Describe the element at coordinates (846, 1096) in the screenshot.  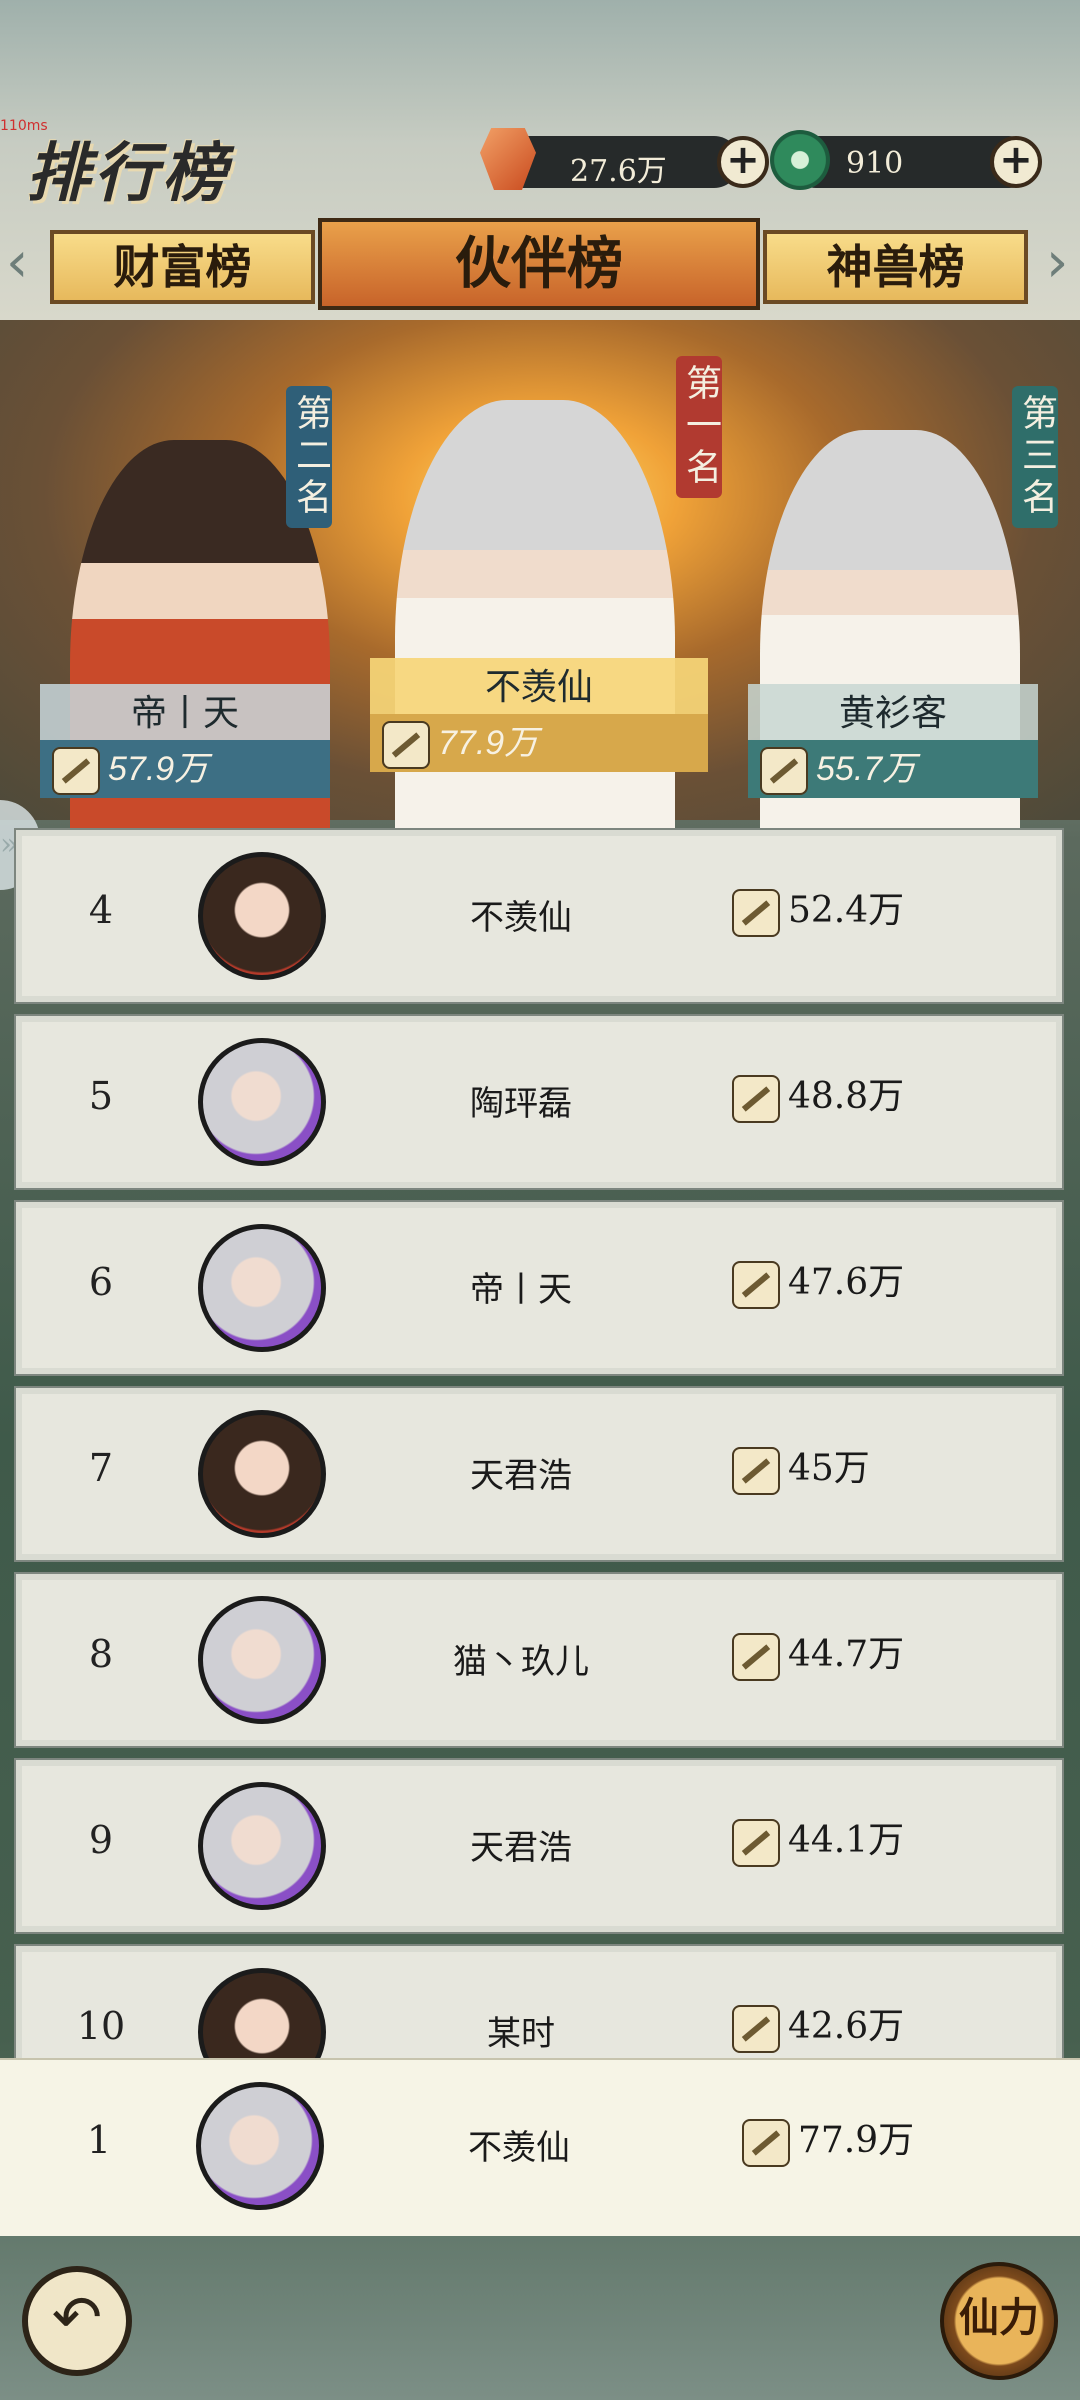
I see `row-power-value: 48.8万` at that location.